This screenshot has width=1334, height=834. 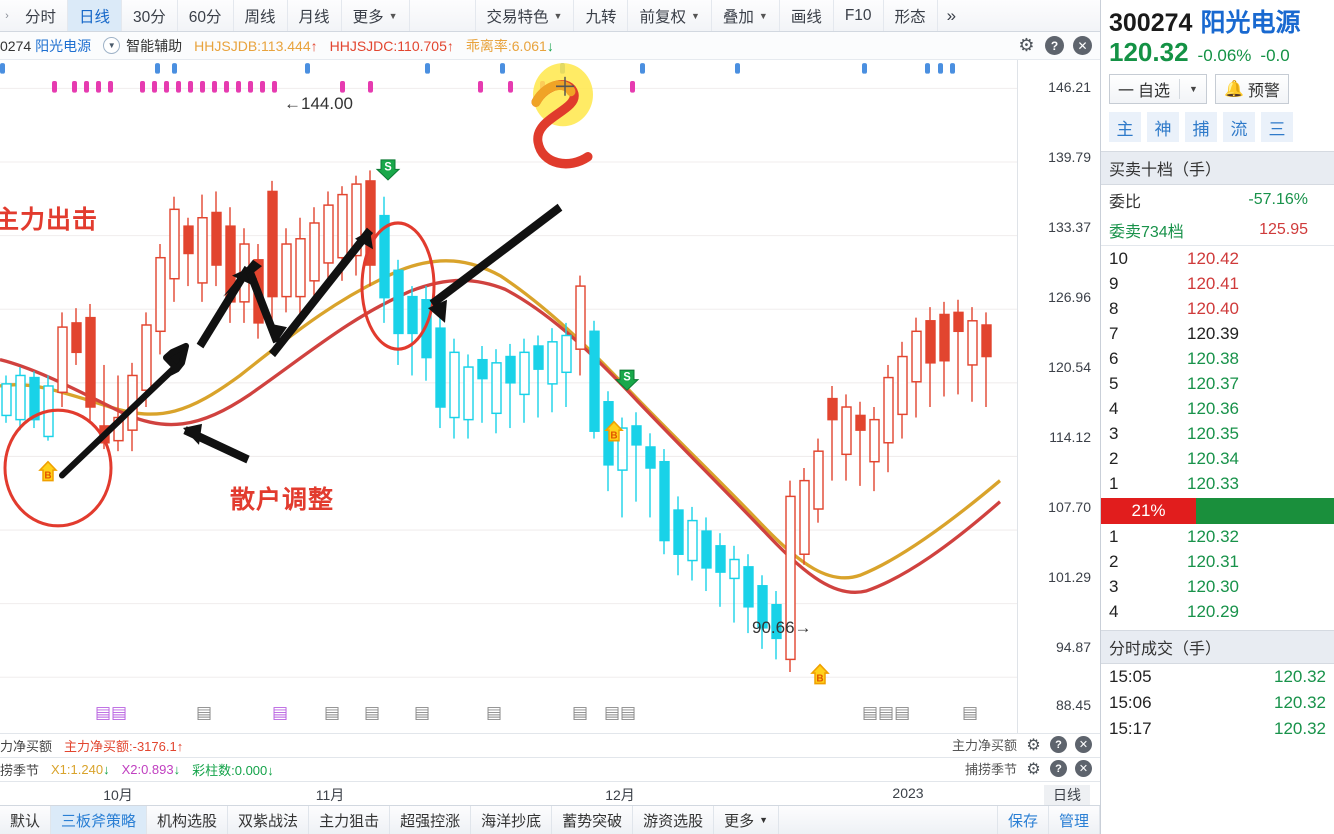 I want to click on tool-trade-features: 交易特色 ▼, so click(x=525, y=15).